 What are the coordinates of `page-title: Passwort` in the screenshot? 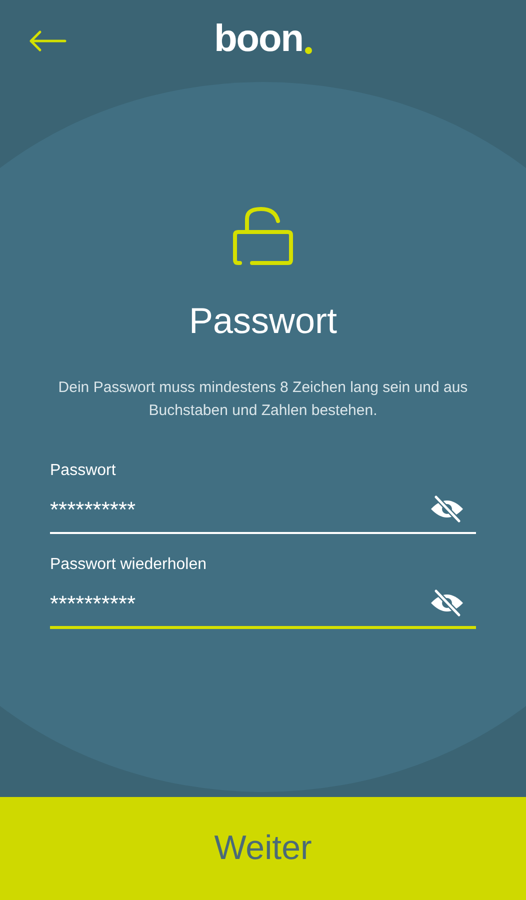 It's located at (263, 321).